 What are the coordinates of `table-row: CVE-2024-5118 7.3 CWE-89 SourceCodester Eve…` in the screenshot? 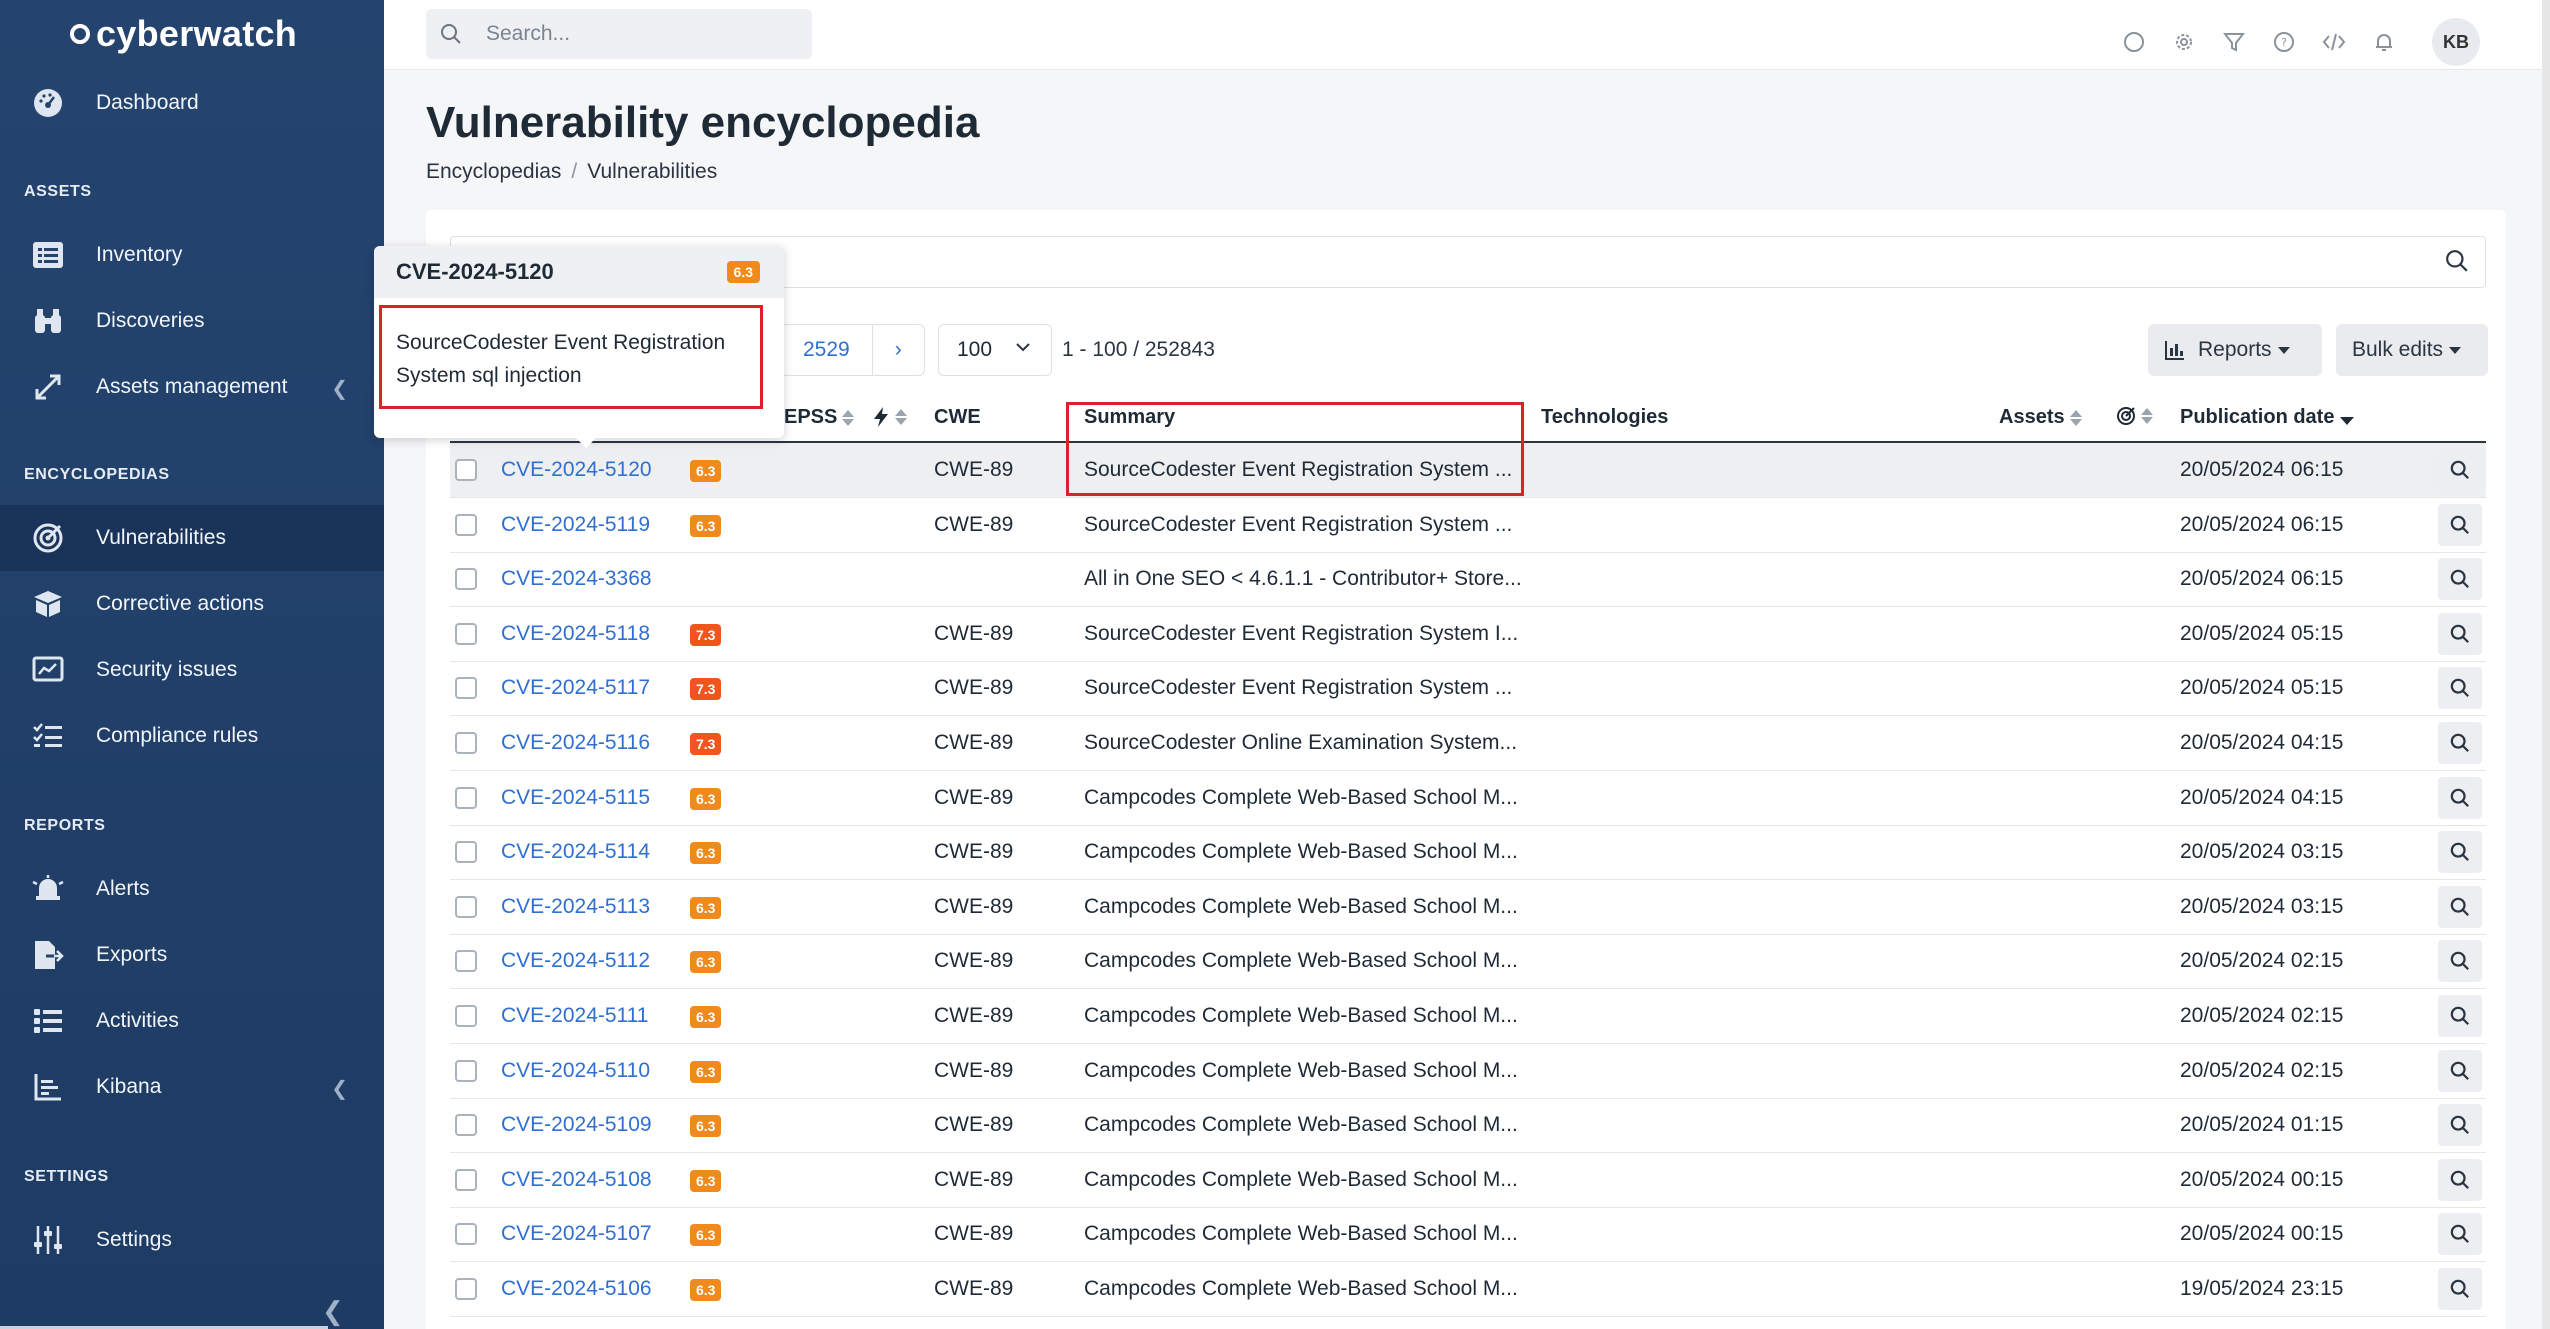 It's located at (1468, 634).